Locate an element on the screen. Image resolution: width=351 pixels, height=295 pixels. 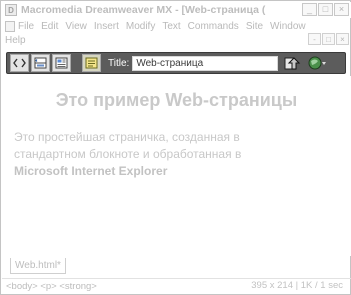
doc-restore-button: □ is located at coordinates (328, 39).